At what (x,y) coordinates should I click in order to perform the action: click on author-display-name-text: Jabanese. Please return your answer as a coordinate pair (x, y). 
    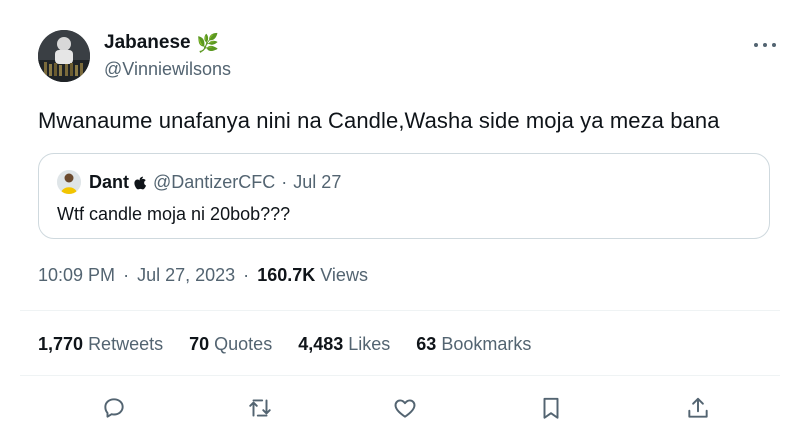
    Looking at the image, I should click on (147, 42).